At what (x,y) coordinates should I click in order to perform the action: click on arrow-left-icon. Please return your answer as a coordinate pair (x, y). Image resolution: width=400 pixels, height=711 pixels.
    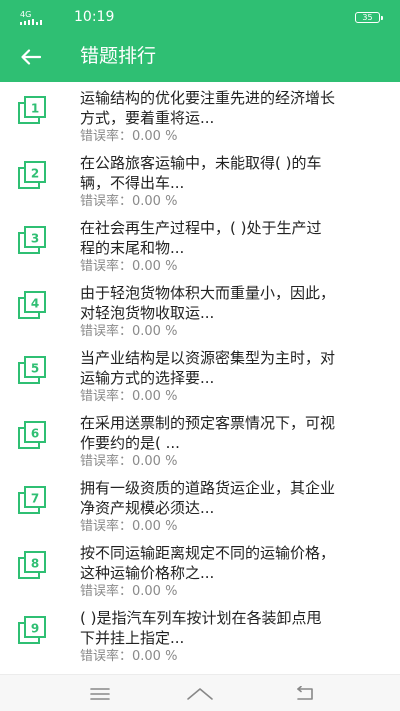
    Looking at the image, I should click on (31, 57).